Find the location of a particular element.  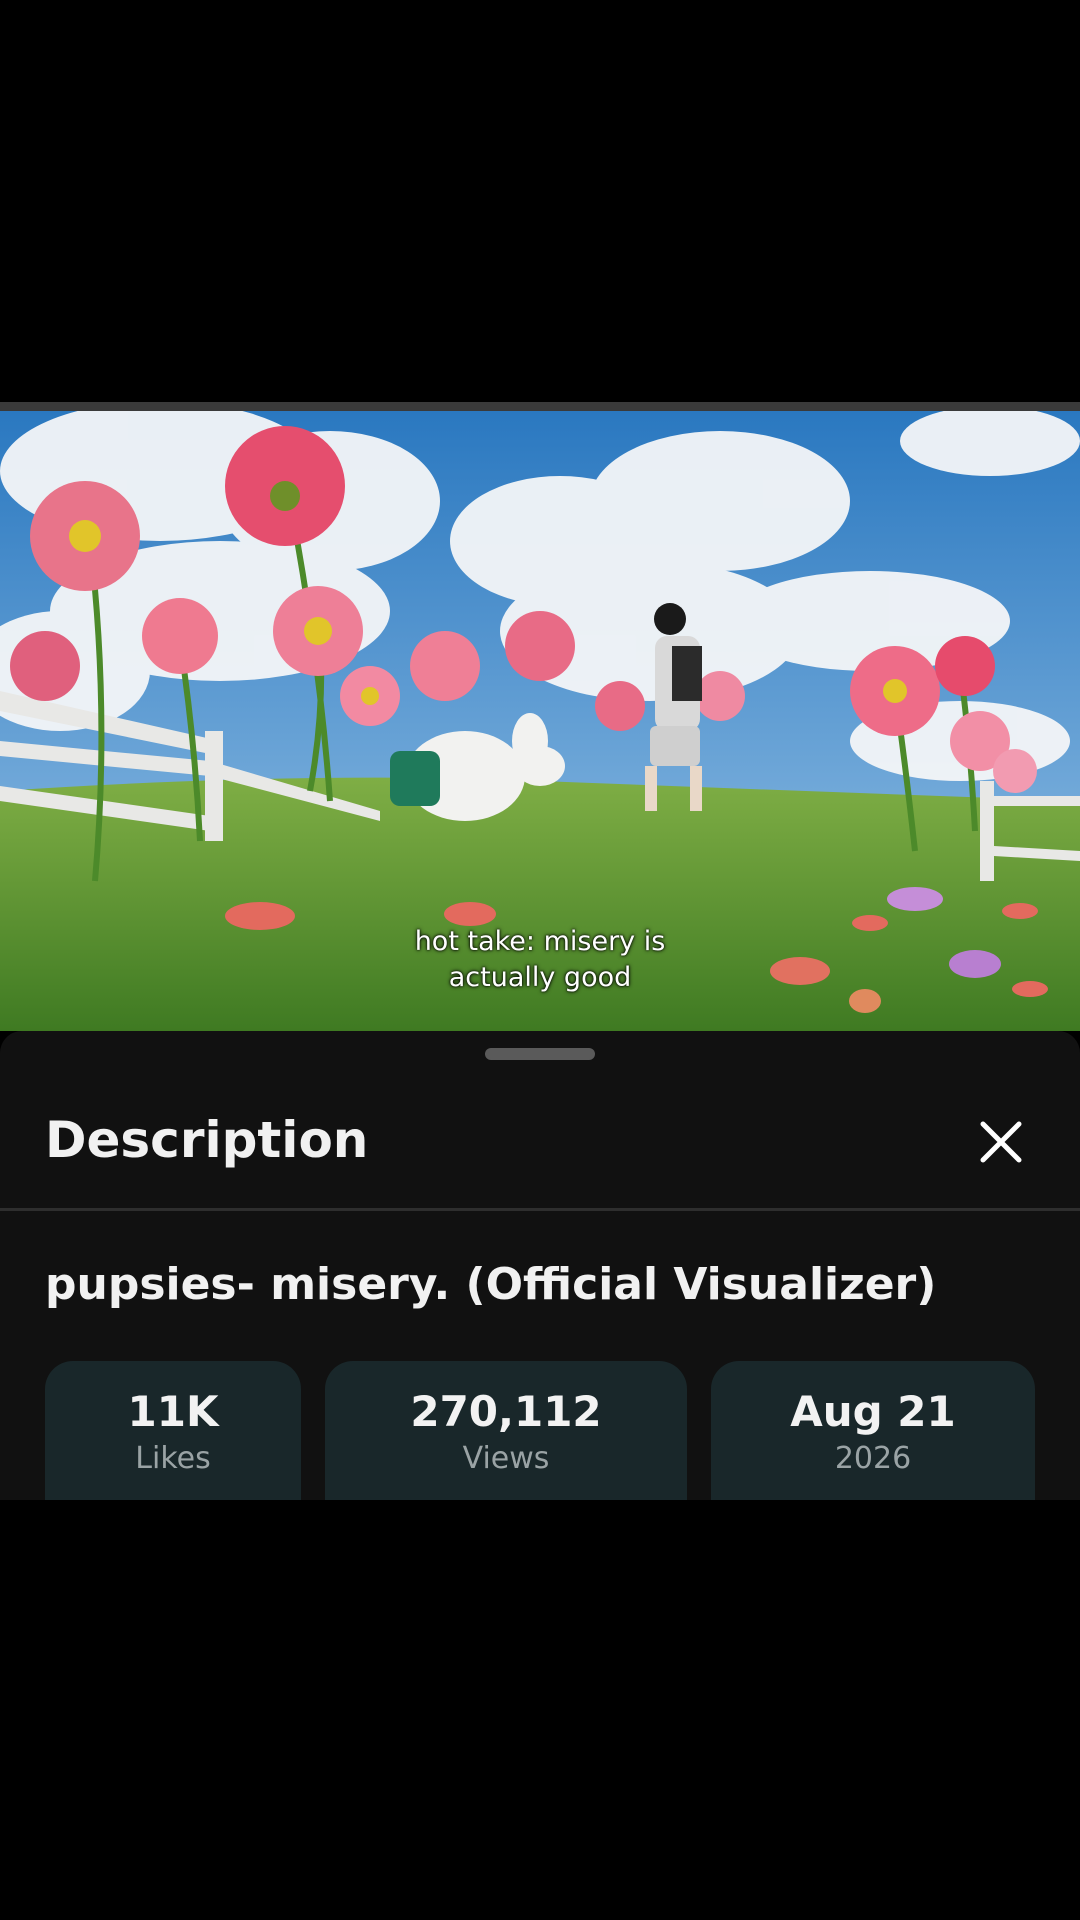

video-subtitle: hot take: misery is actually good is located at coordinates (540, 960).